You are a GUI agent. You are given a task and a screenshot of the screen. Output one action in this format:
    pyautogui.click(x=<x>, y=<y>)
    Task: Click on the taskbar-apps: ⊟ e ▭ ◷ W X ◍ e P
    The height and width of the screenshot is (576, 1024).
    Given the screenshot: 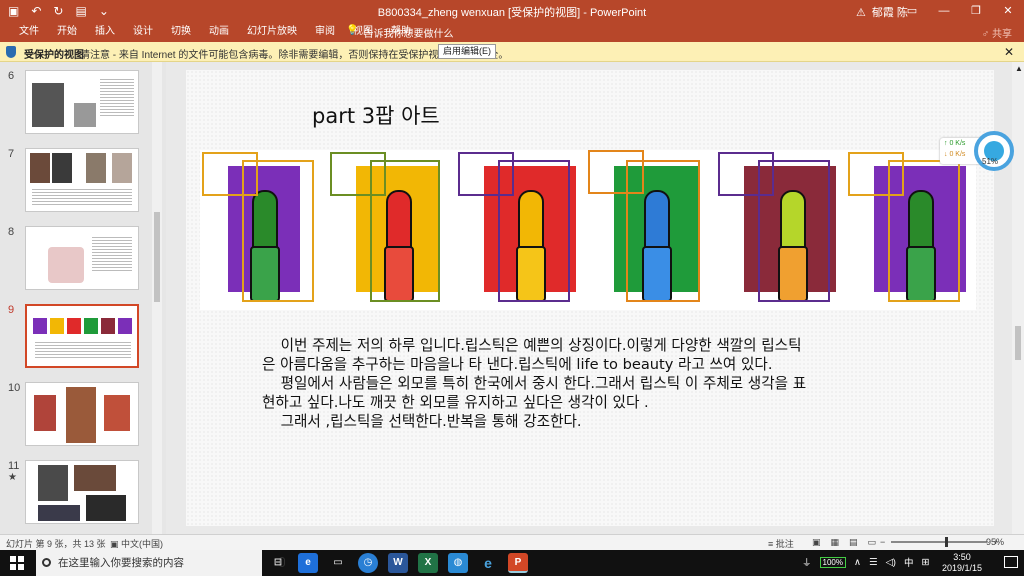 What is the action you would take?
    pyautogui.click(x=398, y=563)
    